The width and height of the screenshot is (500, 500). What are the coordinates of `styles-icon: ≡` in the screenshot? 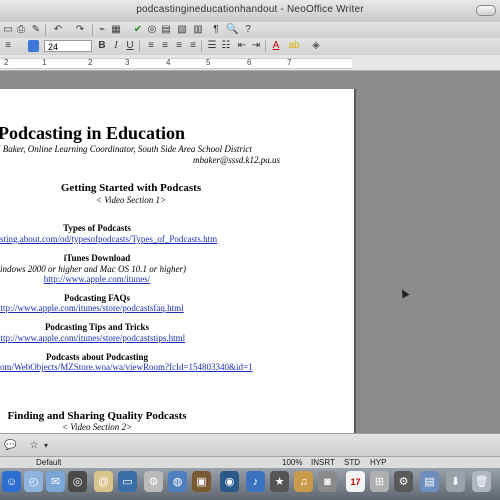 It's located at (8, 46).